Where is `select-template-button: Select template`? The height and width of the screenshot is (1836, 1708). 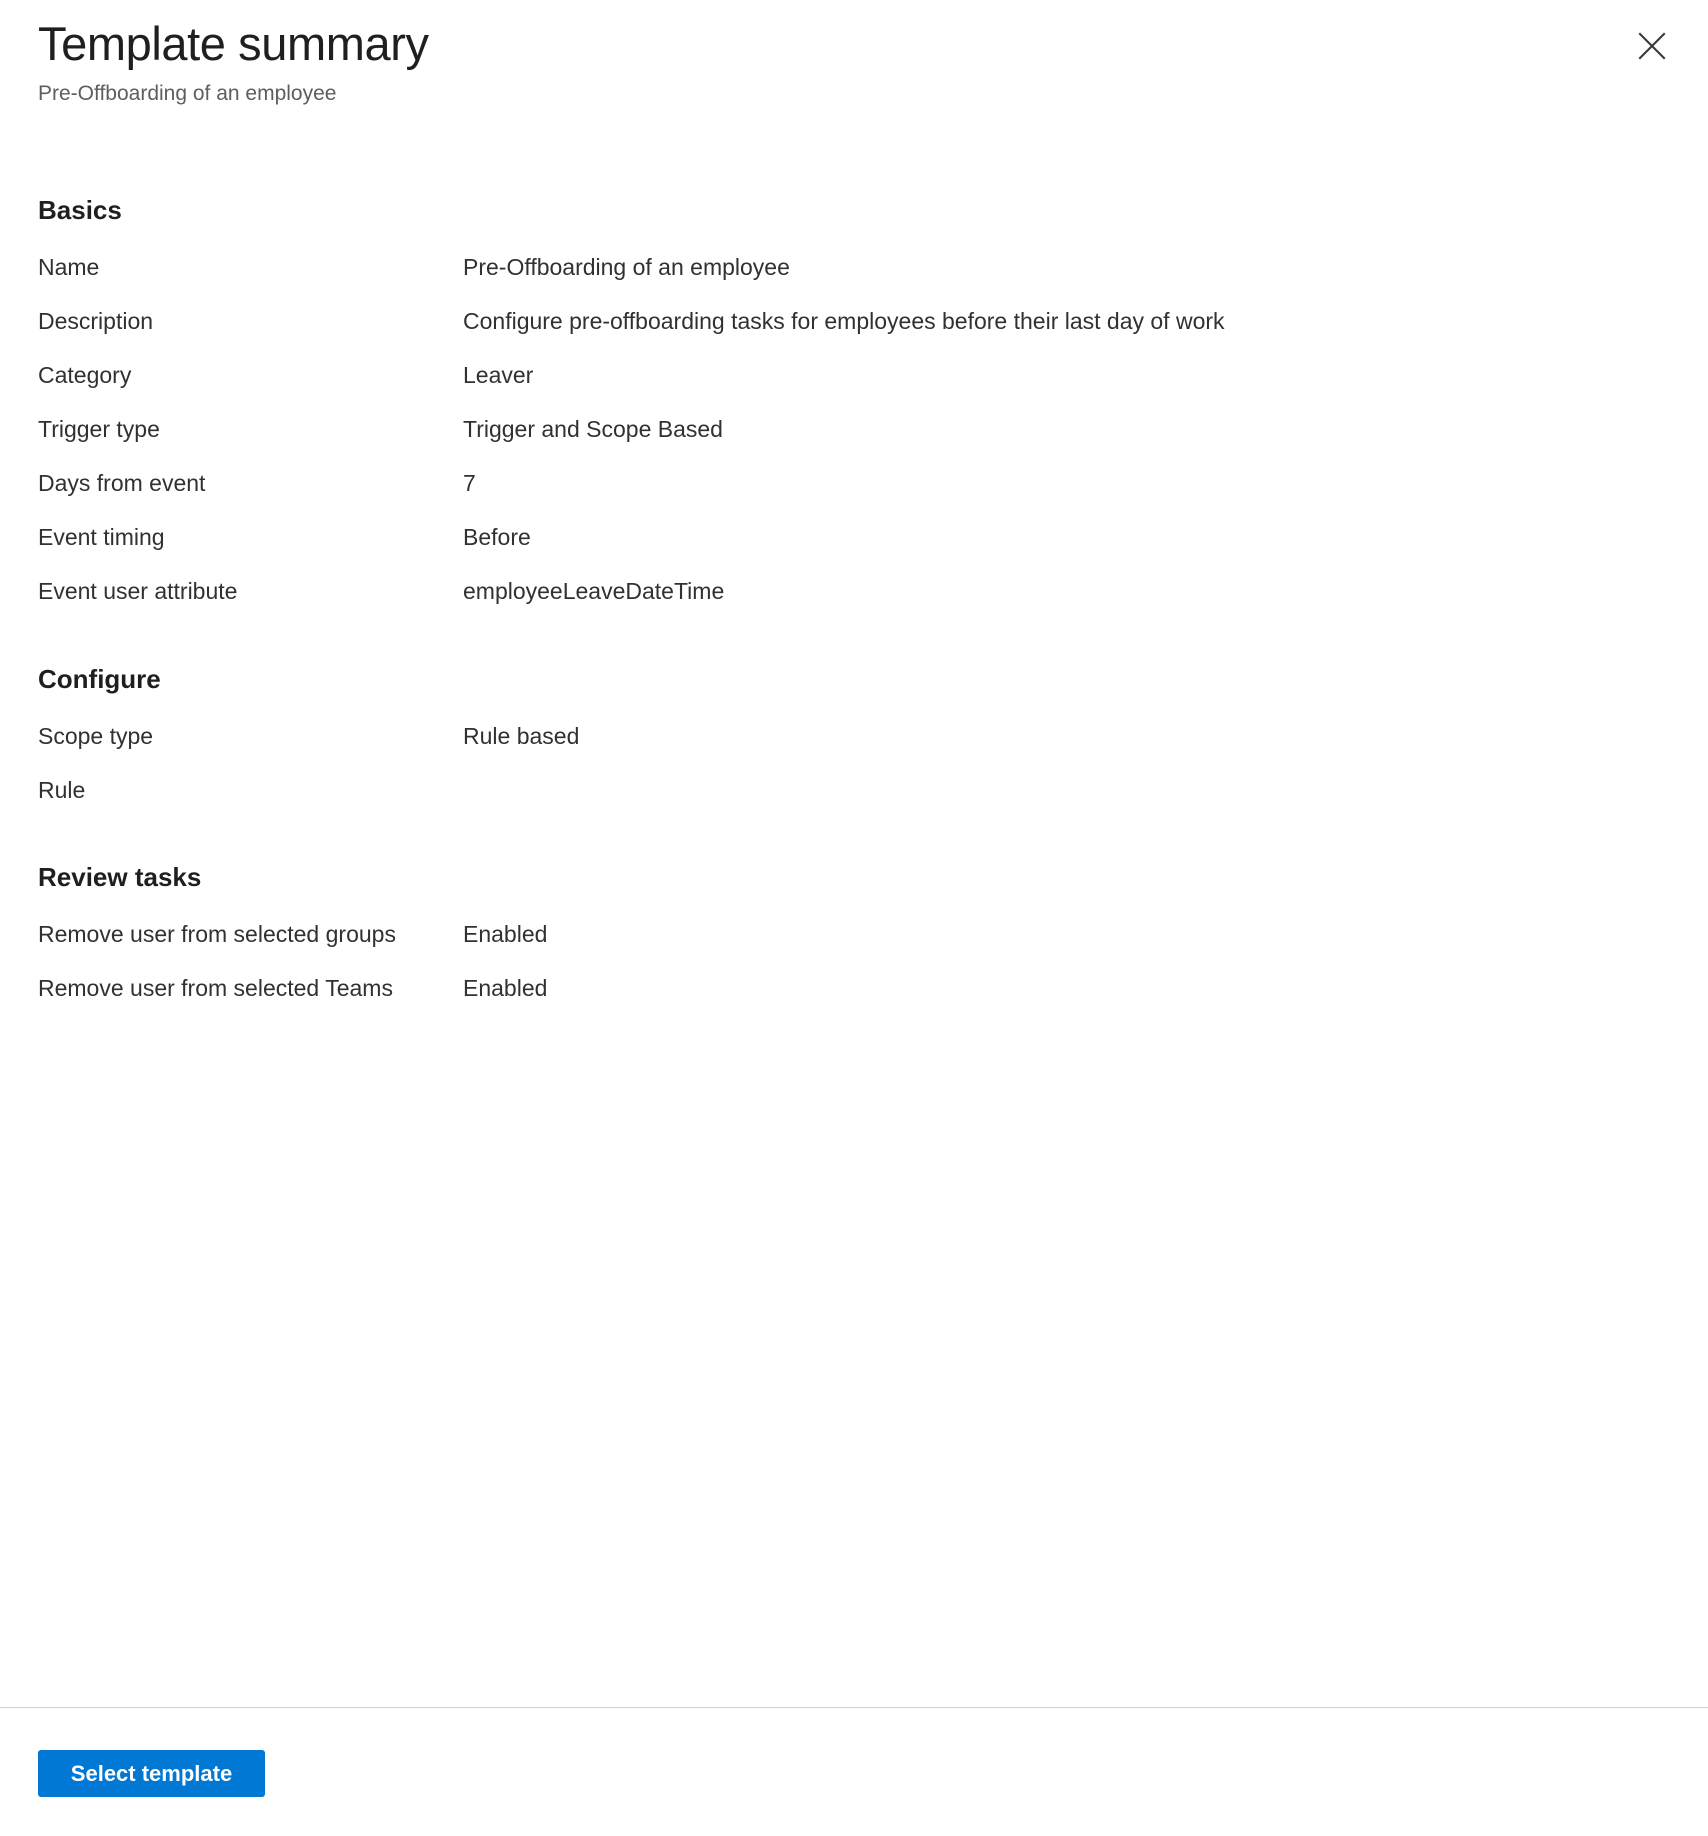
select-template-button: Select template is located at coordinates (151, 1773).